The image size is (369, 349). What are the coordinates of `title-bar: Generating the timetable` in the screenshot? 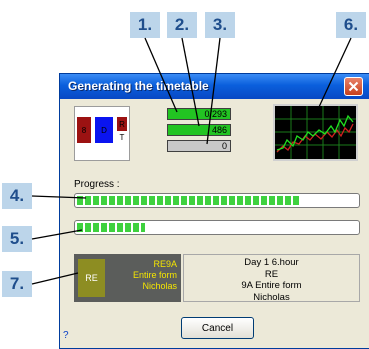 It's located at (214, 86).